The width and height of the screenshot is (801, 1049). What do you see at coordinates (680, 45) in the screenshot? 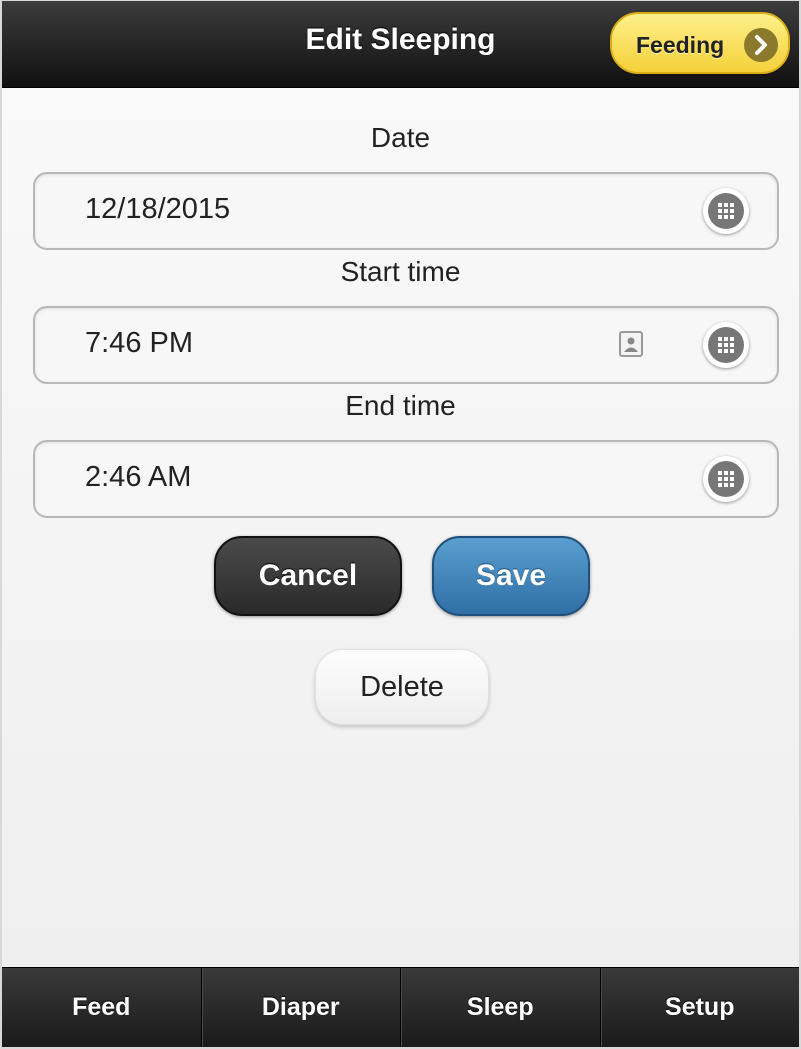
I see `feeding-button-label: Feeding` at bounding box center [680, 45].